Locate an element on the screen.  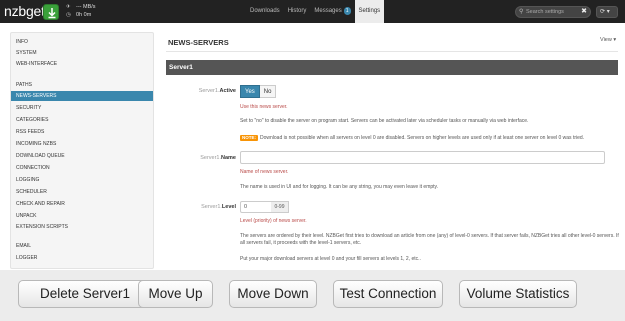
time-value: 0h 0m is located at coordinates (84, 15).